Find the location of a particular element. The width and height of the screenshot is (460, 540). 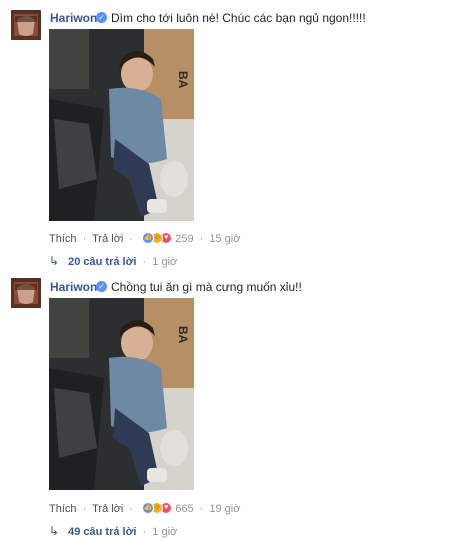

reactions-count: 259 is located at coordinates (184, 239).